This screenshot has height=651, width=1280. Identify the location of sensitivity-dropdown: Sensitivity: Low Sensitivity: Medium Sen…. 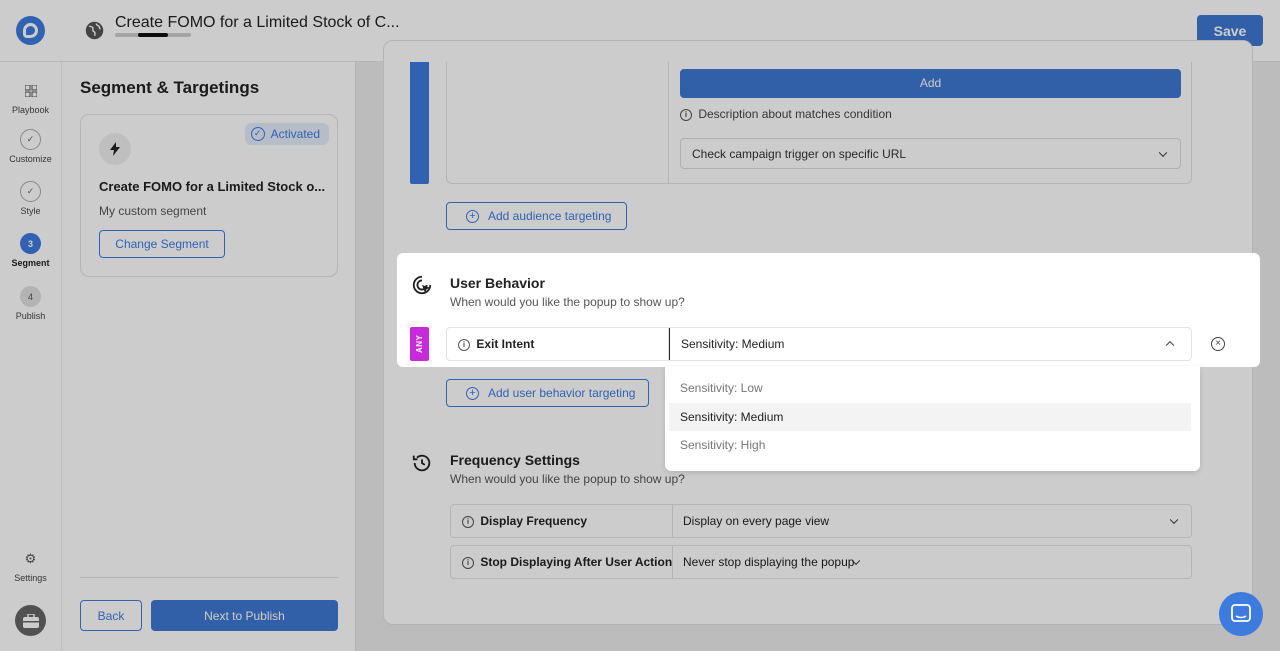
(932, 418).